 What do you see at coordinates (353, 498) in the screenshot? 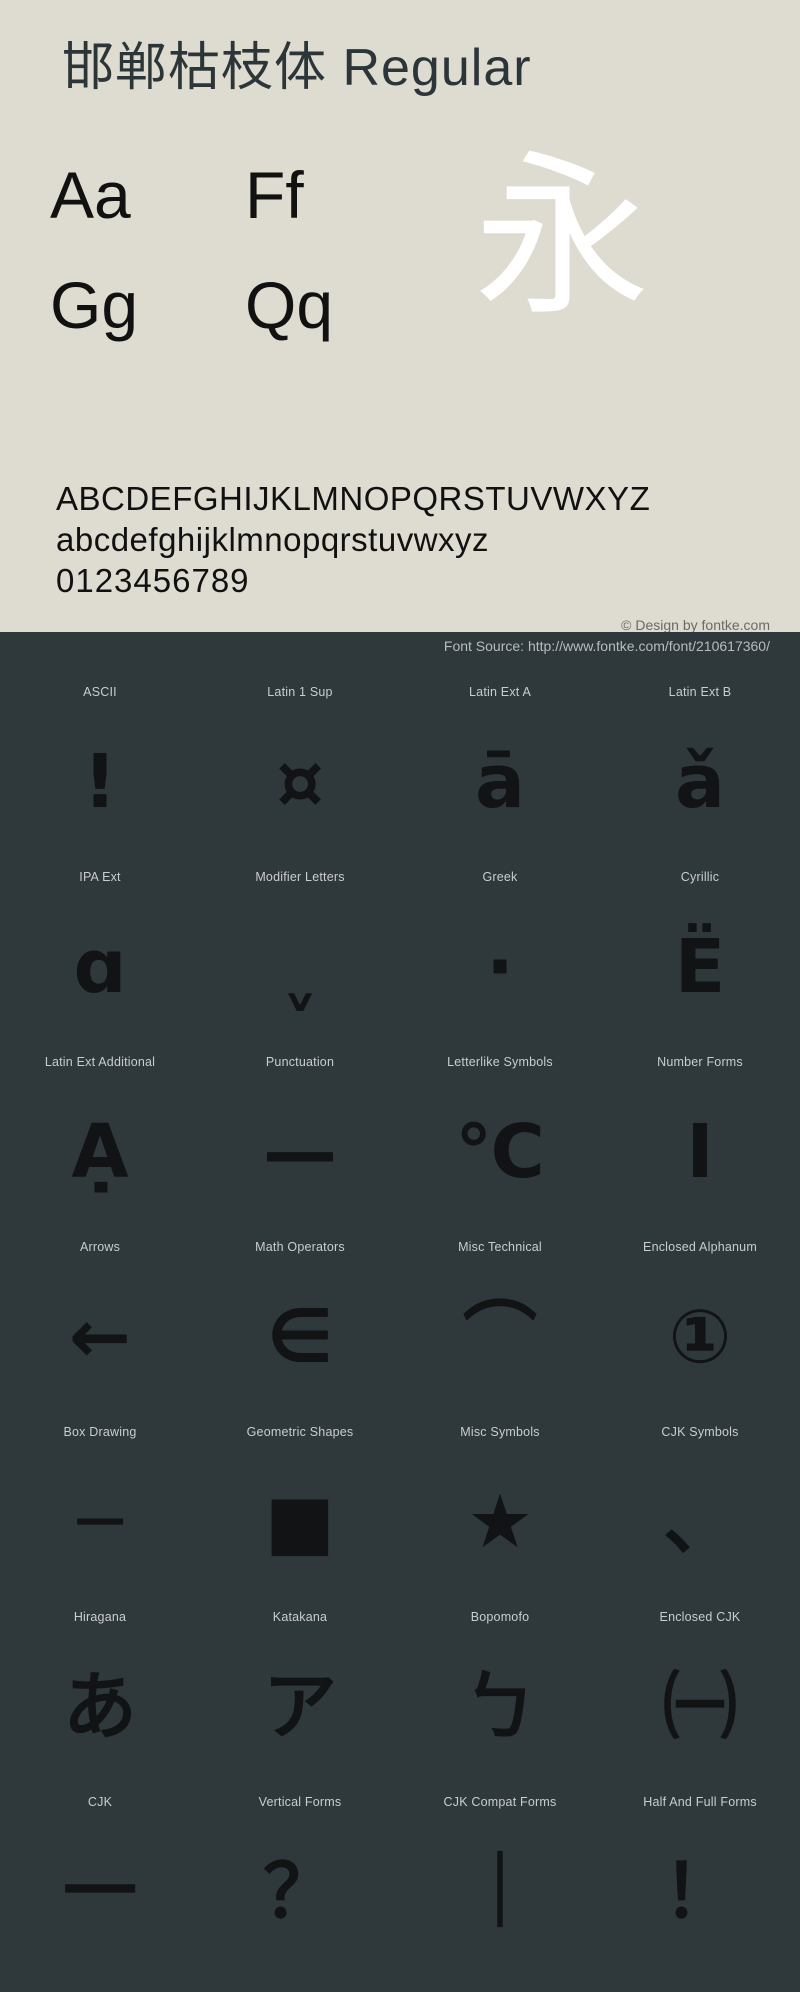
I see `alphabet-uppercase: ABCDEFGHIJKLMNOPQRSTUVWXYZ` at bounding box center [353, 498].